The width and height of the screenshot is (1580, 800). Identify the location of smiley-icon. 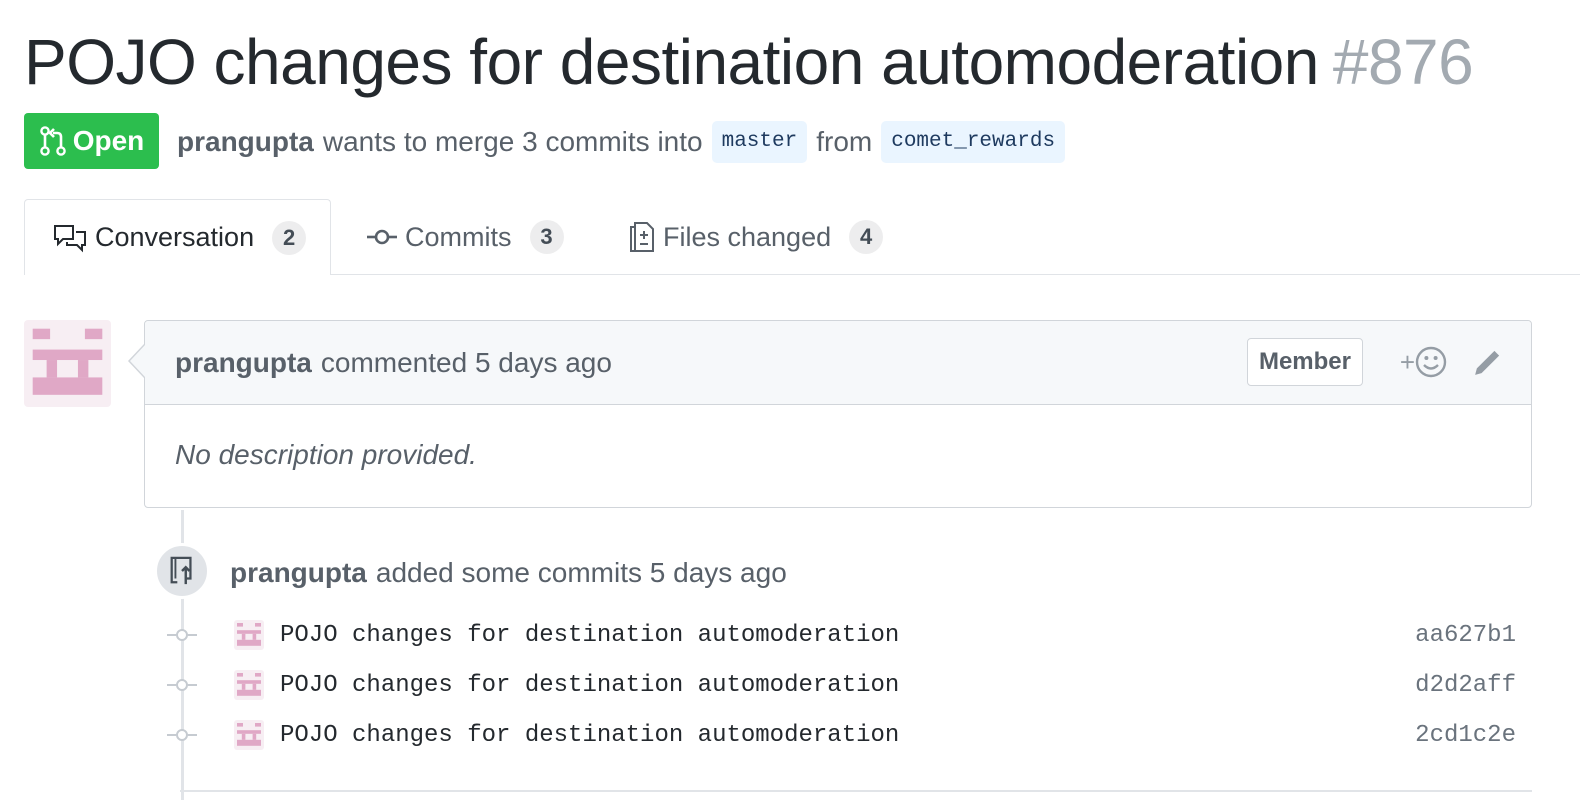
(1431, 362).